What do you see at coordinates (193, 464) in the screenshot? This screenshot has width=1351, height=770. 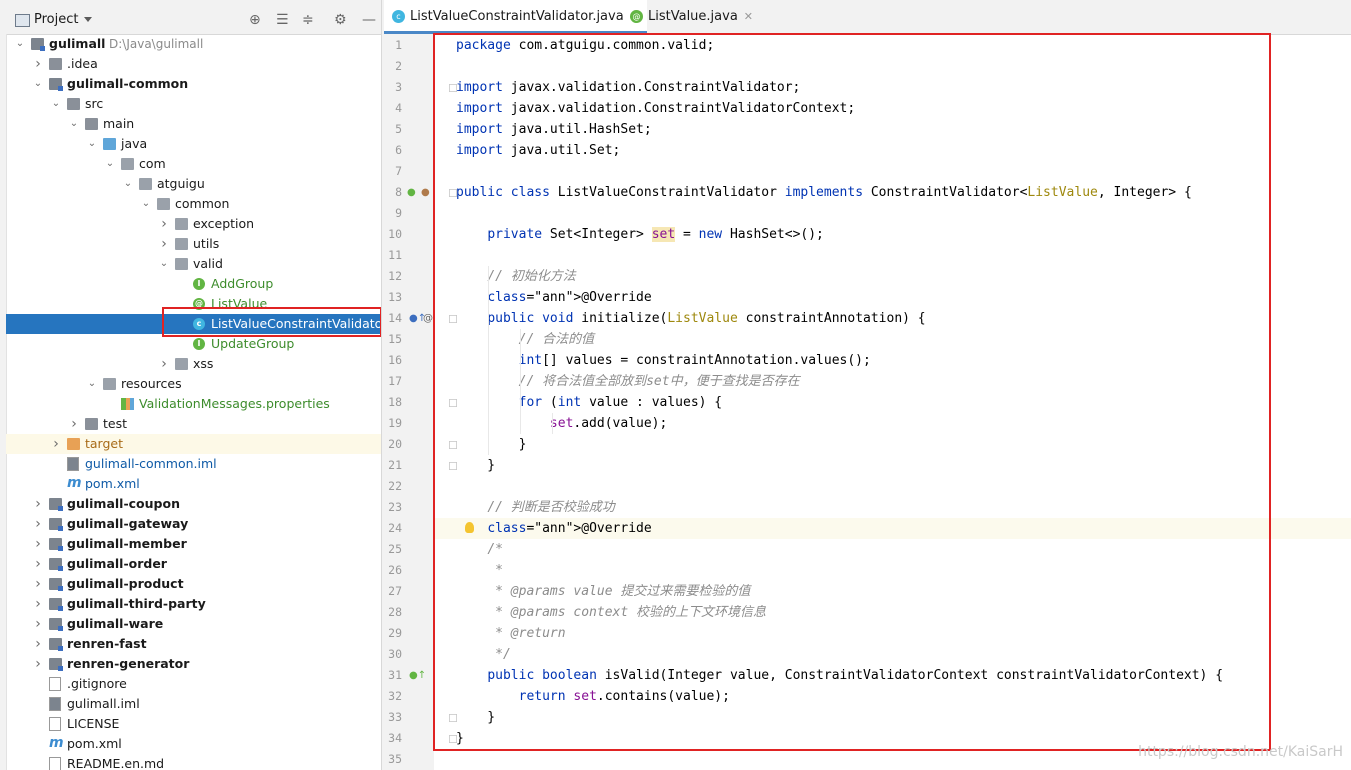 I see `tree-item: gulimall-common.iml` at bounding box center [193, 464].